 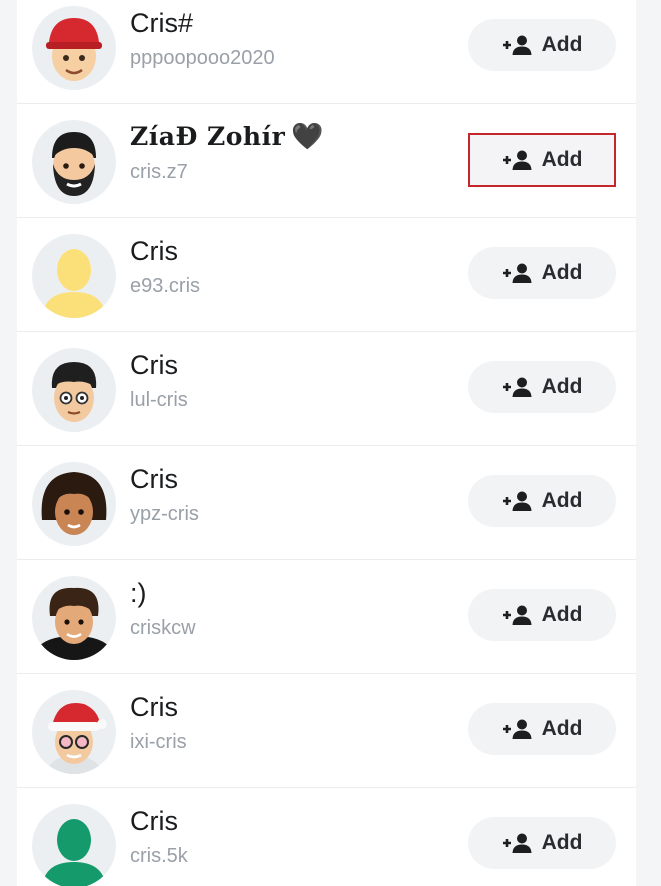 What do you see at coordinates (74, 732) in the screenshot?
I see `bitmoji-santa-hat-icon` at bounding box center [74, 732].